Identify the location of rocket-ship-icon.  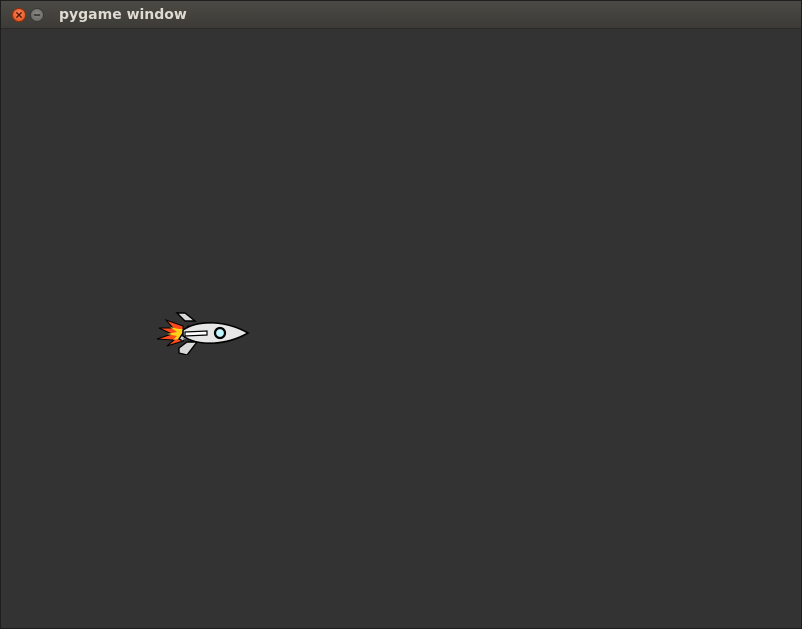
(203, 333).